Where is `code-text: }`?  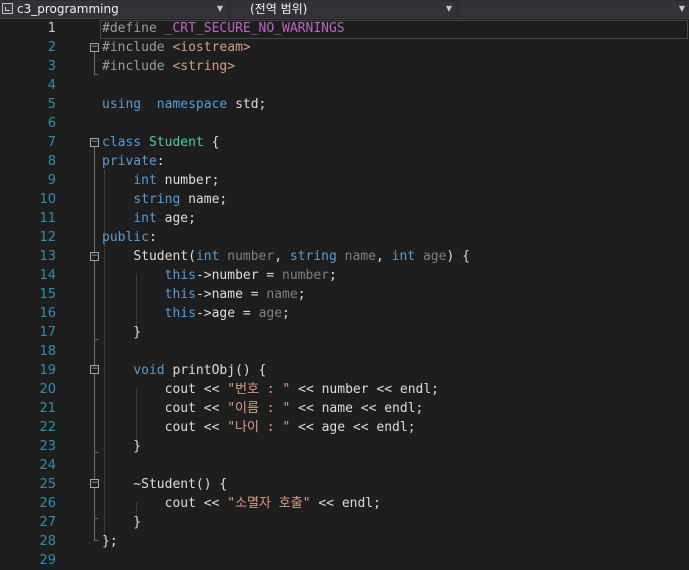
code-text: } is located at coordinates (121, 332).